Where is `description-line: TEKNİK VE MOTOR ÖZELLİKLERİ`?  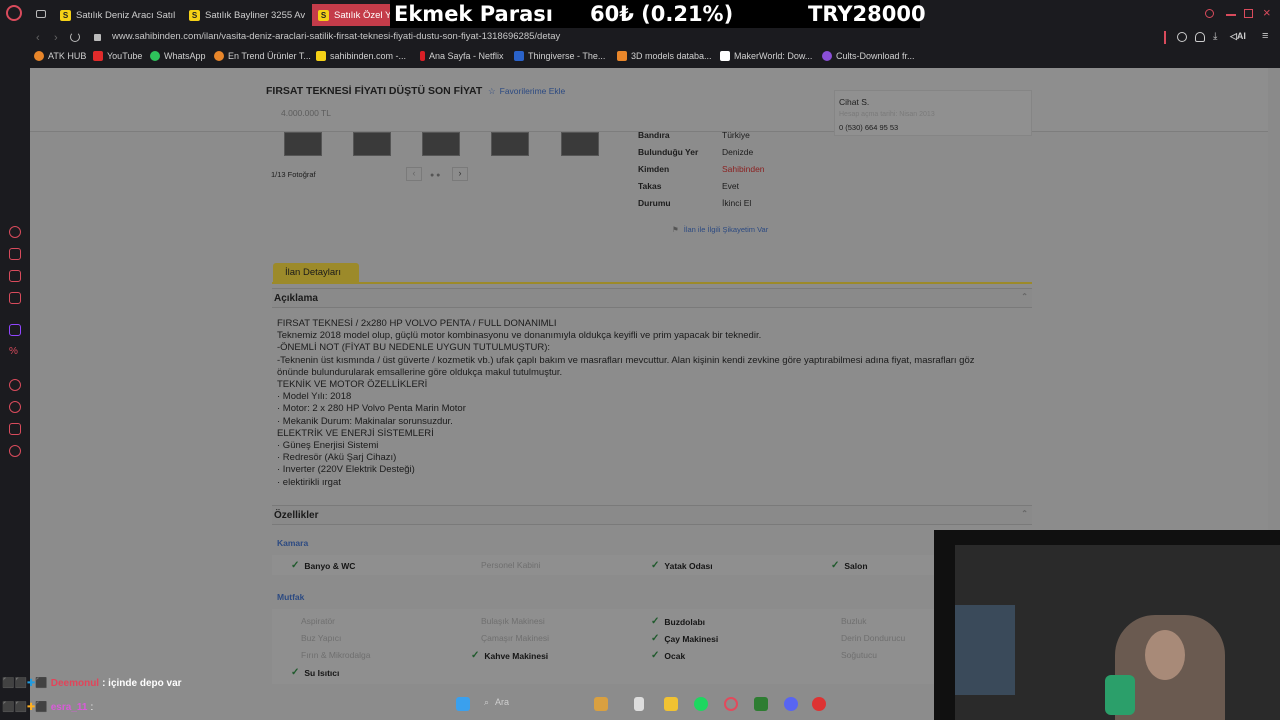
description-line: TEKNİK VE MOTOR ÖZELLİKLERİ is located at coordinates (352, 385).